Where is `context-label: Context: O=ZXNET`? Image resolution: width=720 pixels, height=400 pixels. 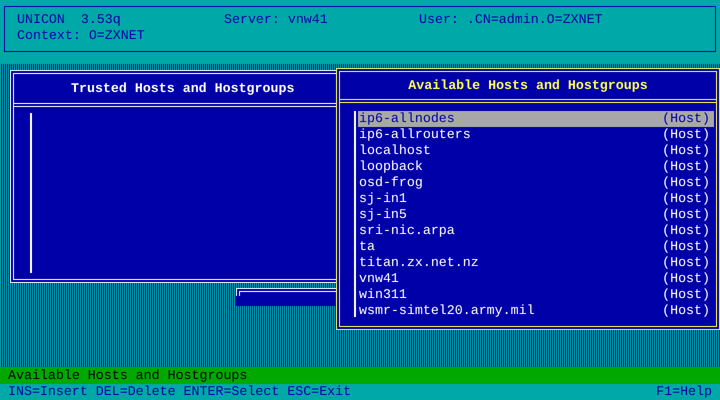 context-label: Context: O=ZXNET is located at coordinates (81, 35).